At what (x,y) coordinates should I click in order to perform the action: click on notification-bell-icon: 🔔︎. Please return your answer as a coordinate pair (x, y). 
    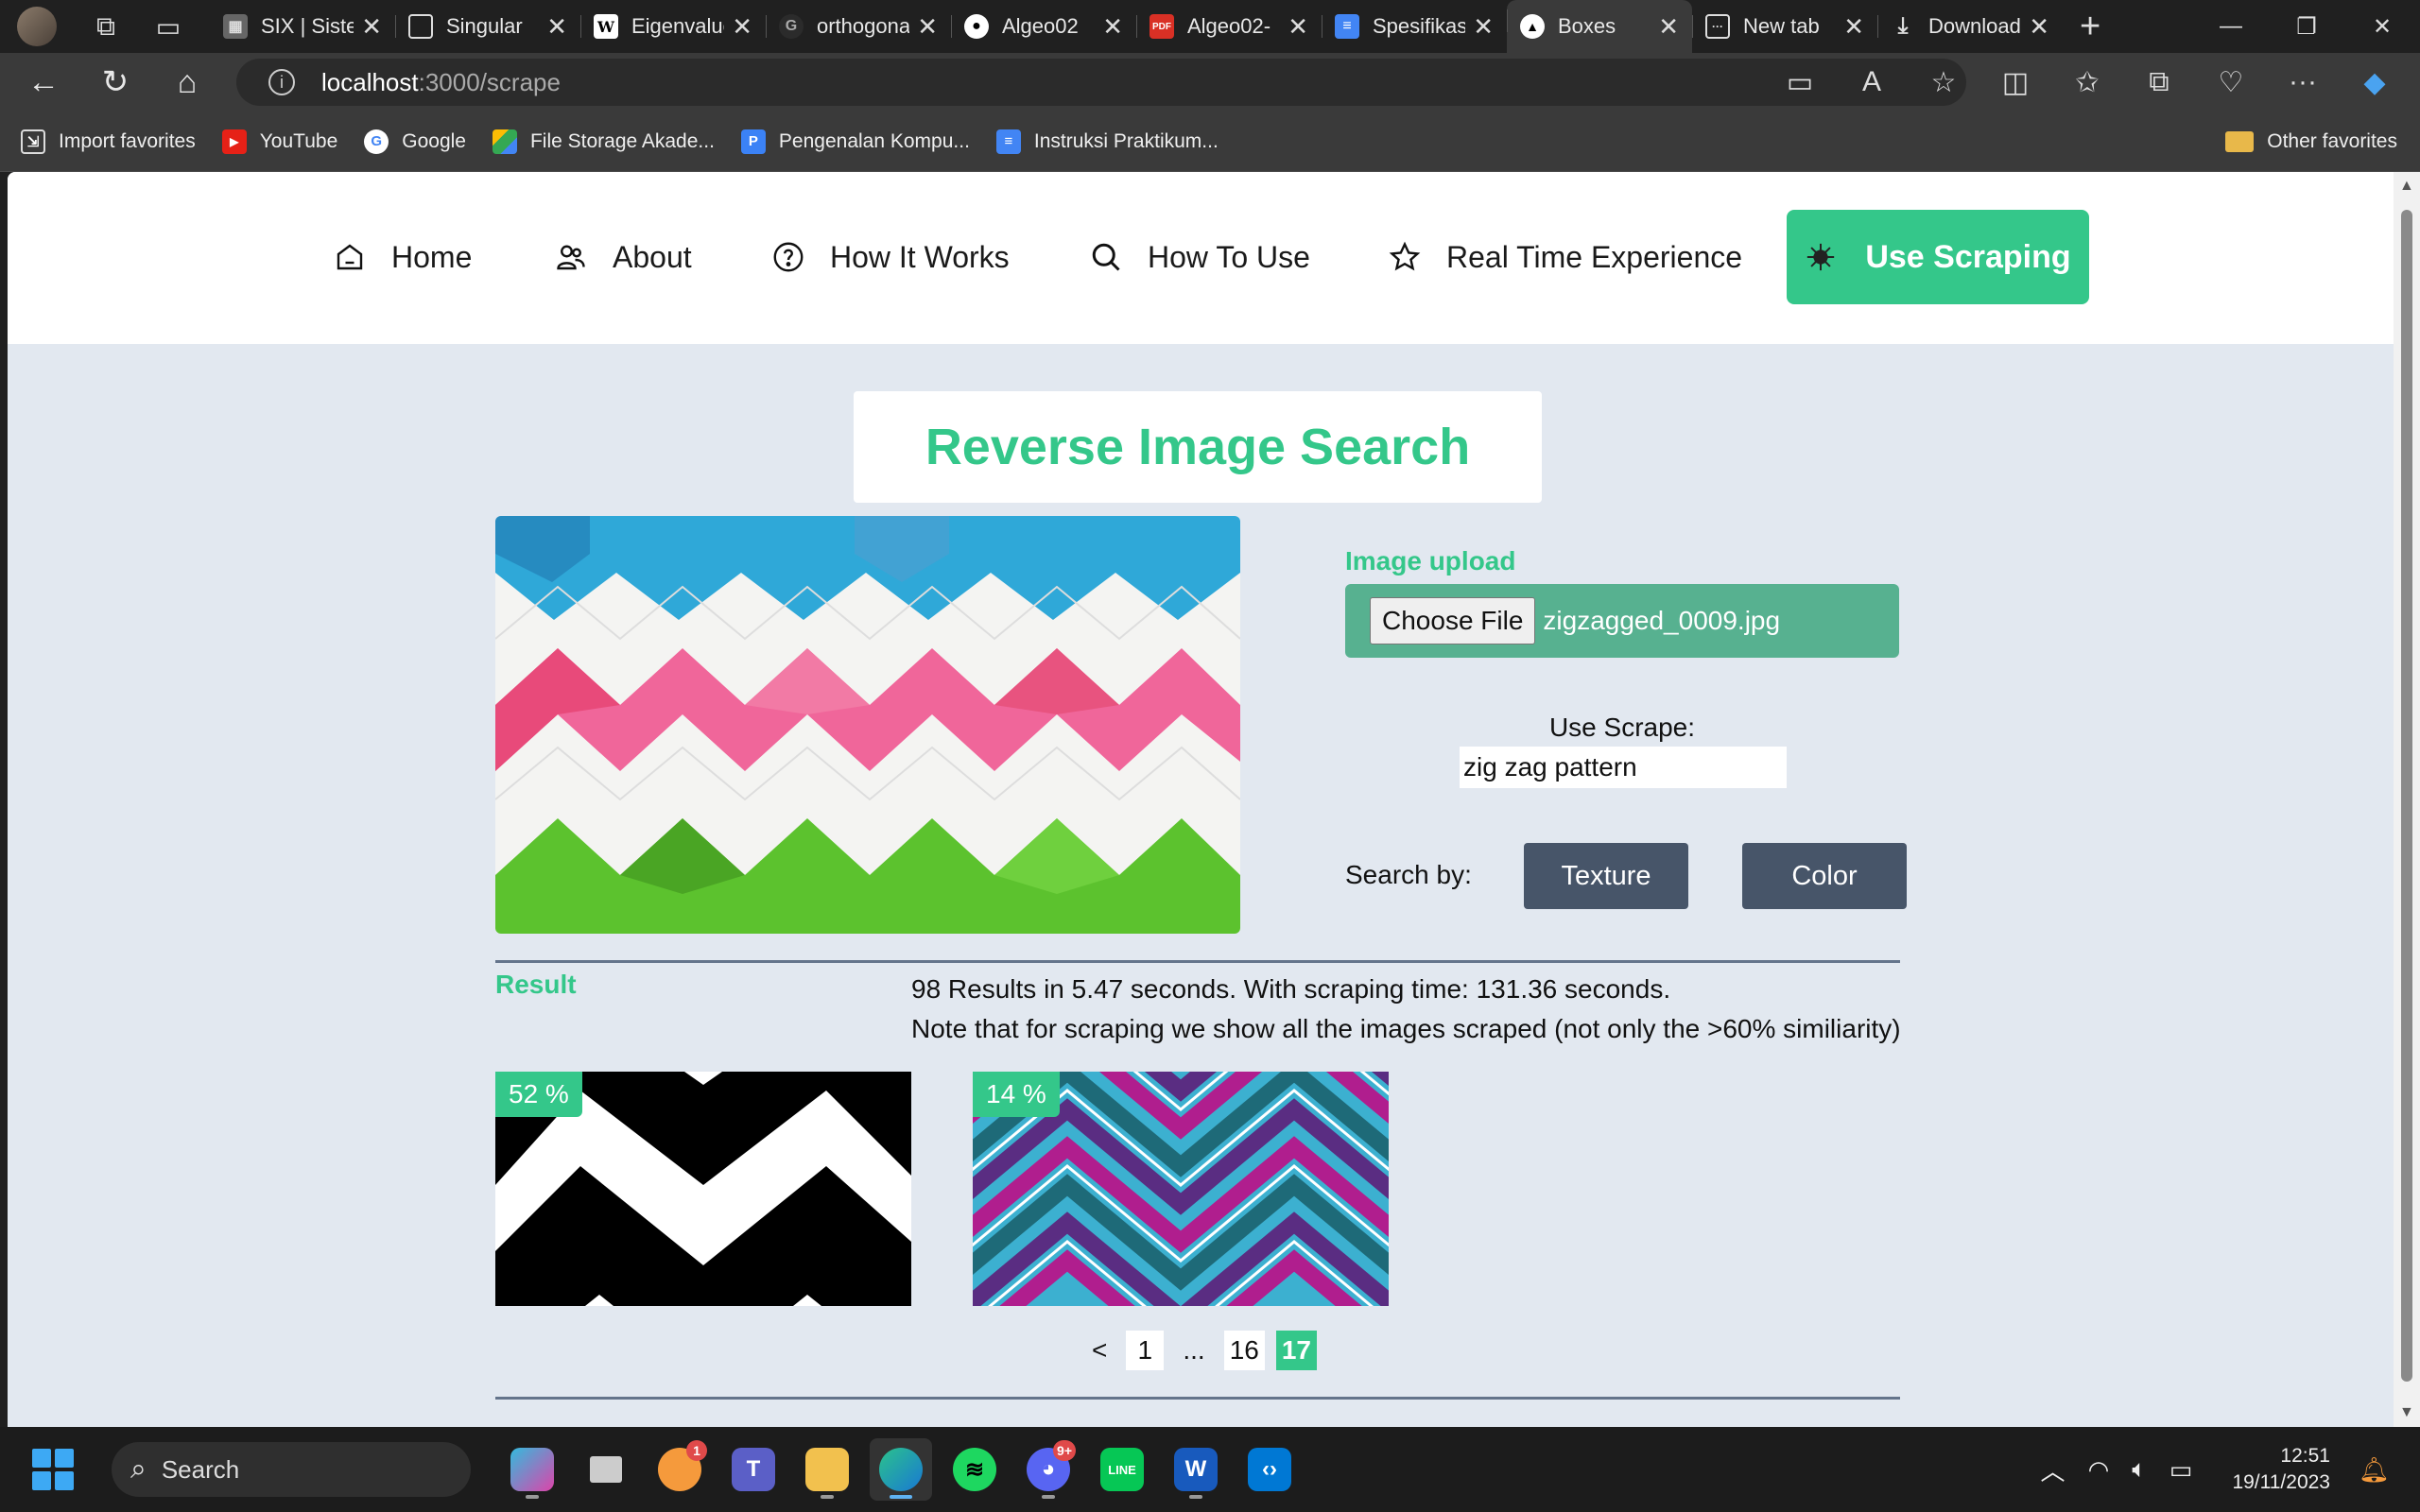
    Looking at the image, I should click on (2374, 1470).